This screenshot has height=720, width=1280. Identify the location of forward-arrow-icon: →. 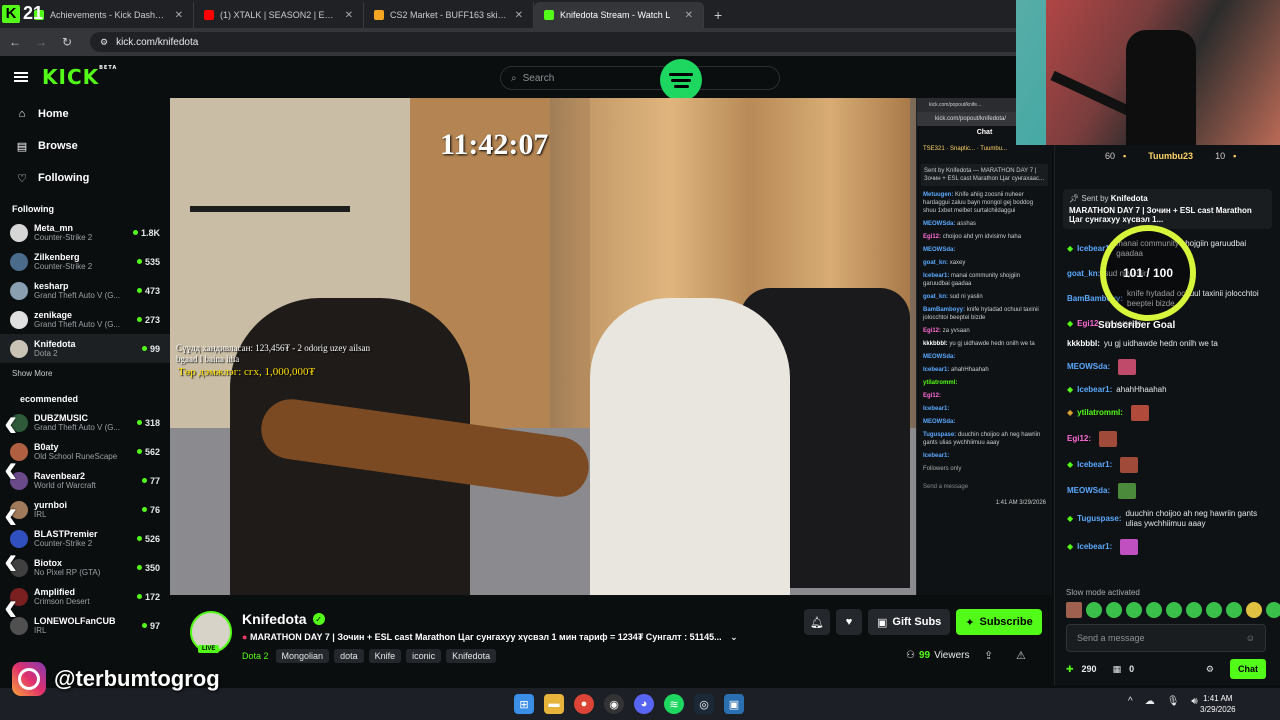
(41, 42).